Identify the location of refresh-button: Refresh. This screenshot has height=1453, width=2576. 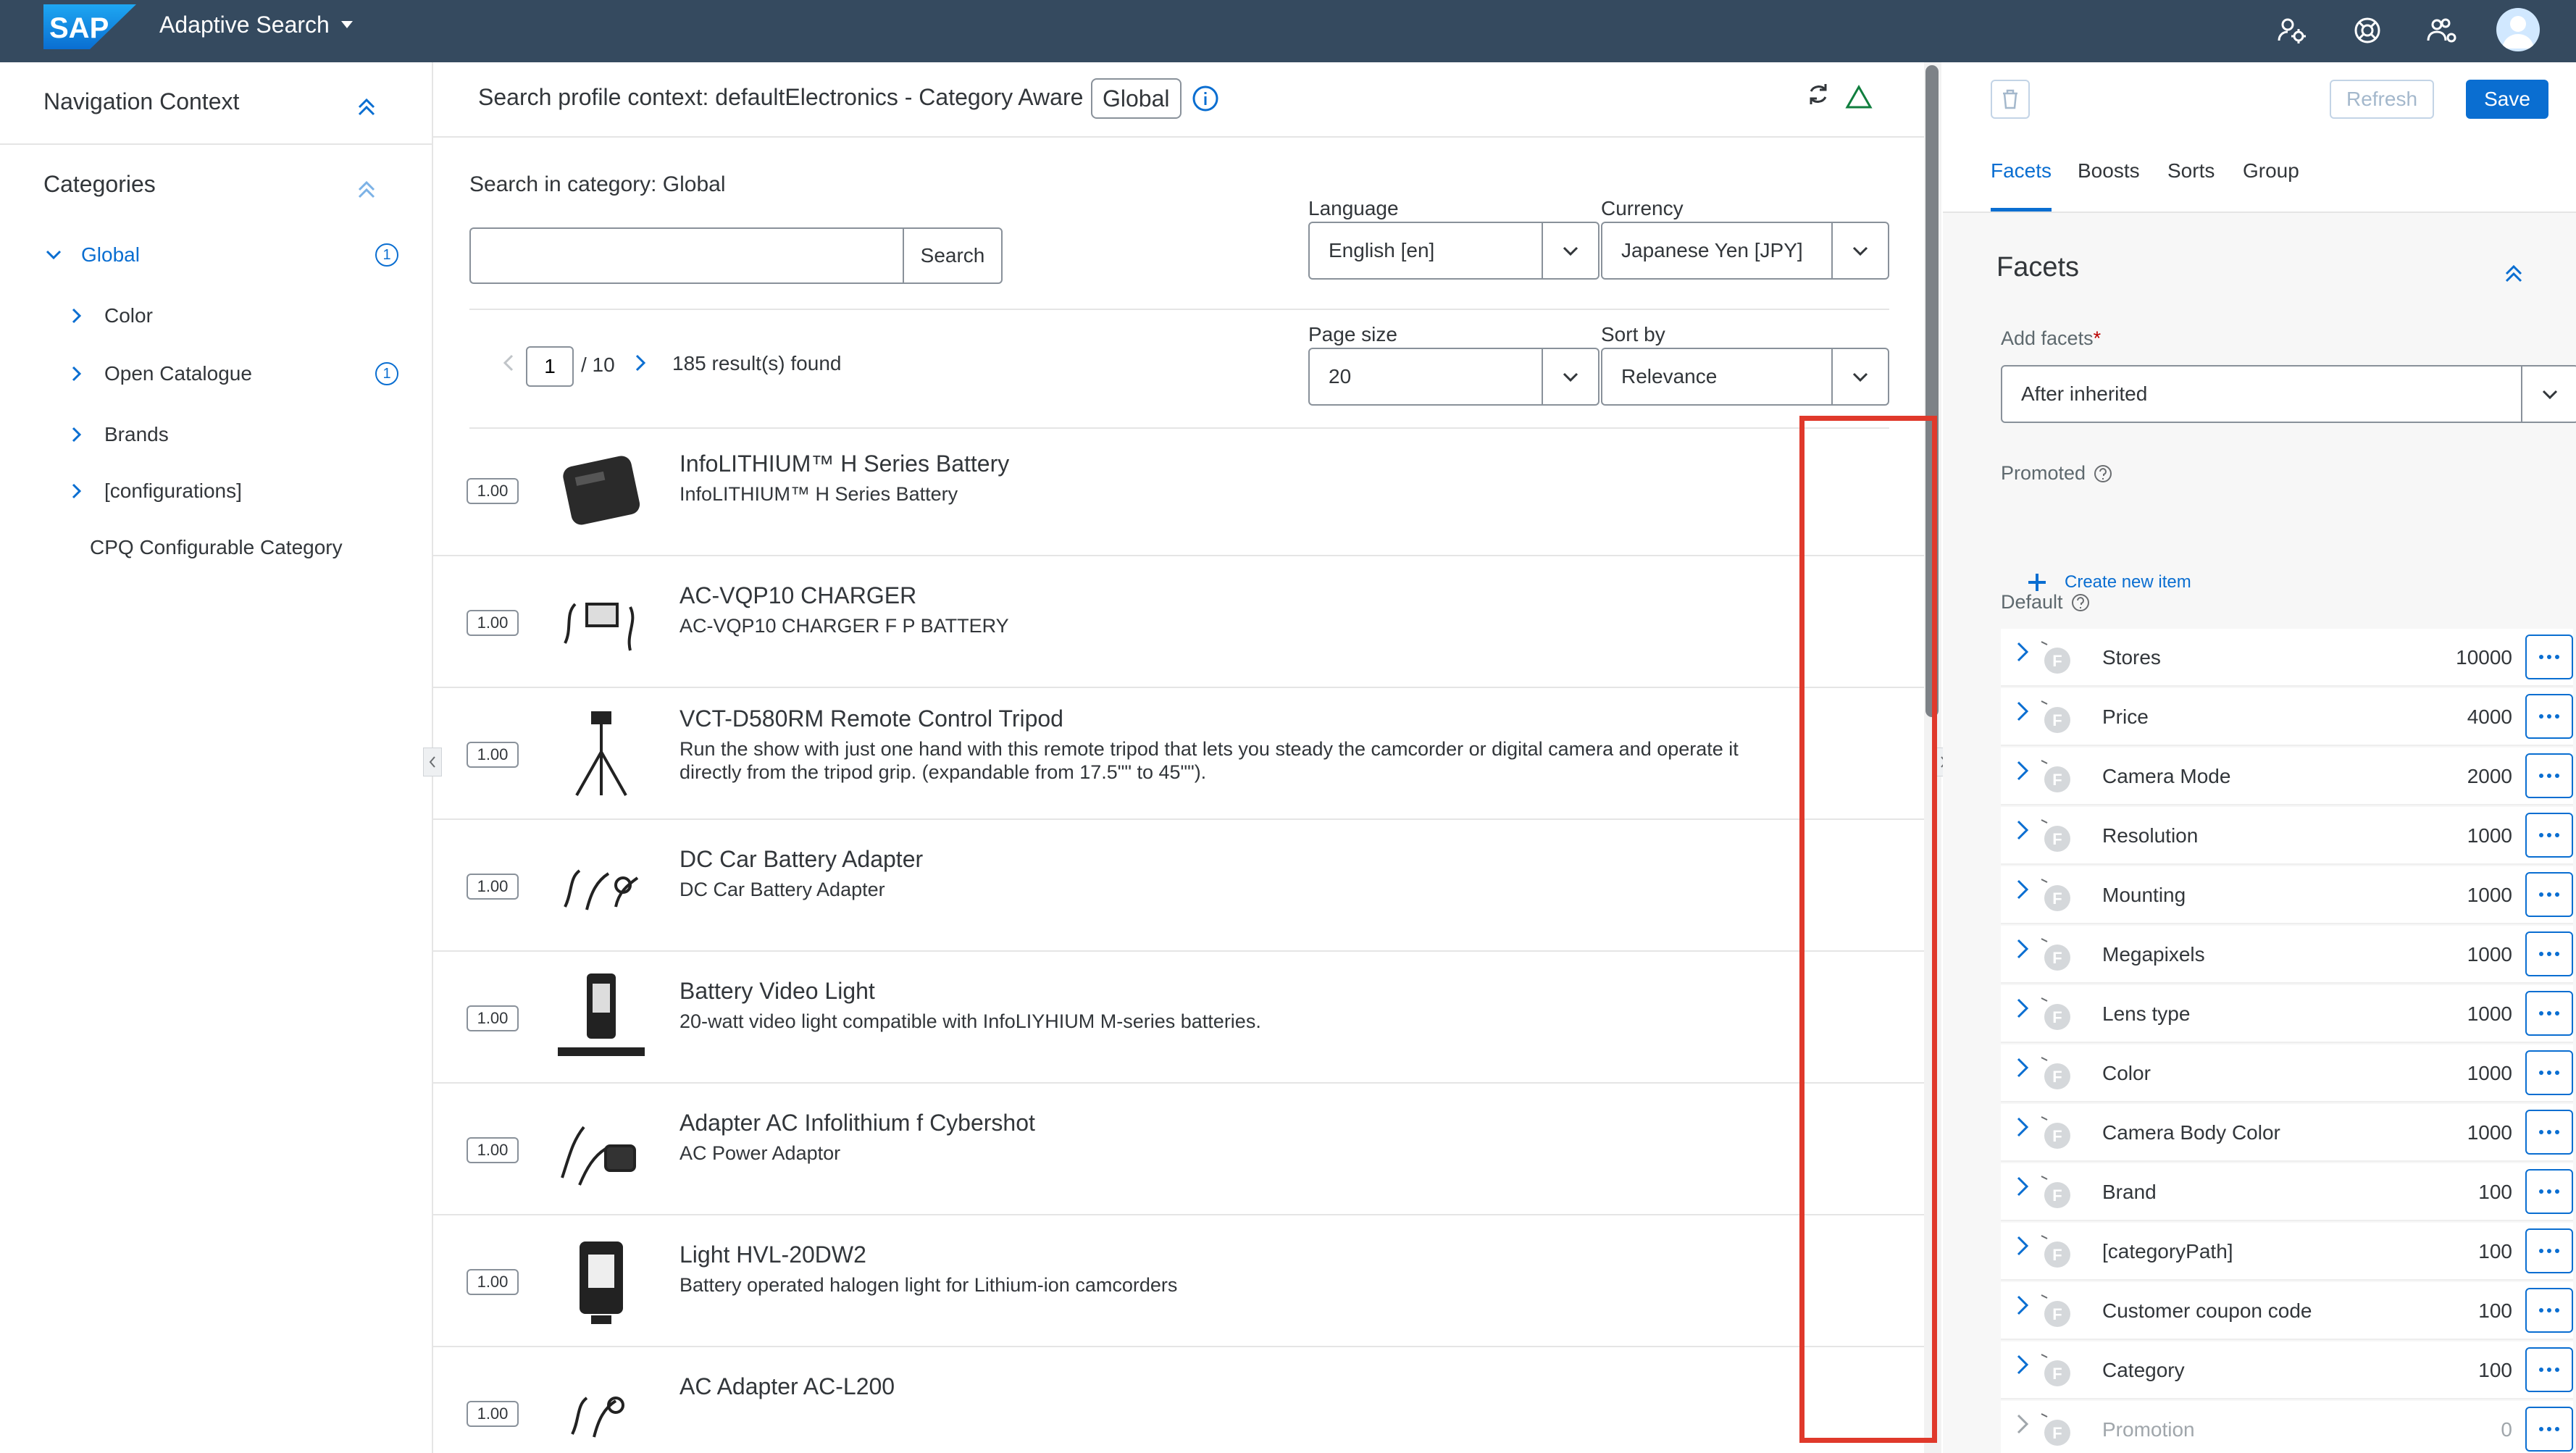
(2382, 100).